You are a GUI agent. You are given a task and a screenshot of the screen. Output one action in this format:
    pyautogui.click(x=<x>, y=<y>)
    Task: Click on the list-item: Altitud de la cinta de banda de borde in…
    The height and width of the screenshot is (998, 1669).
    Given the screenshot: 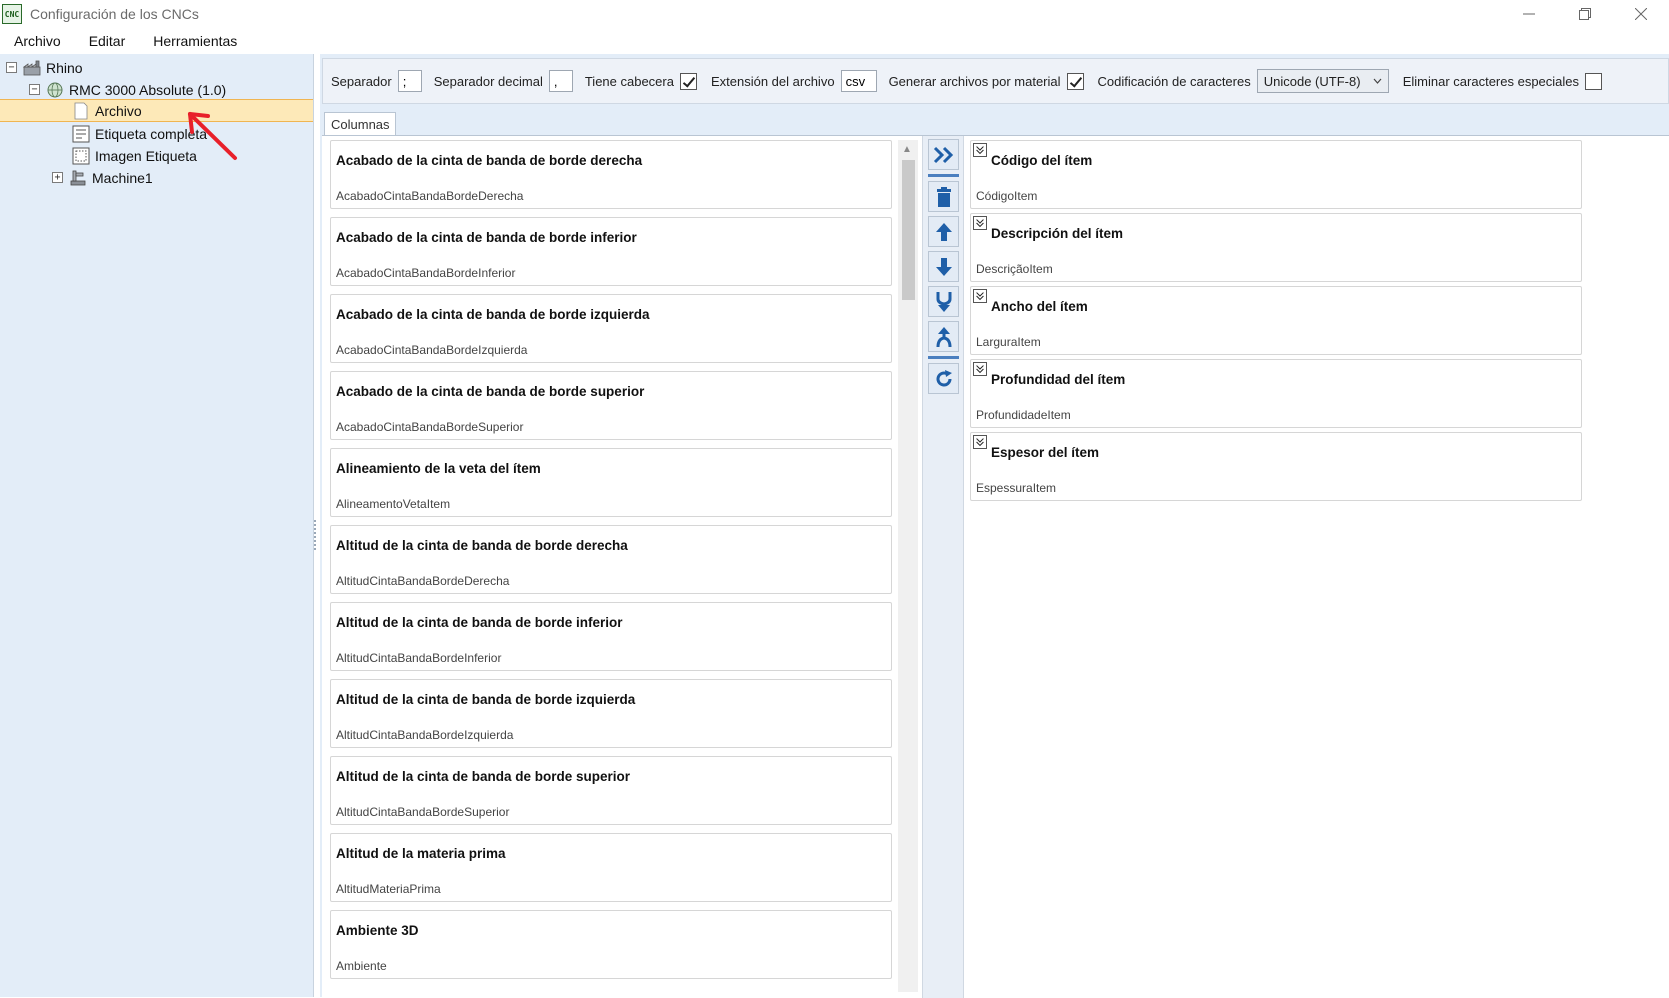 What is the action you would take?
    pyautogui.click(x=611, y=636)
    